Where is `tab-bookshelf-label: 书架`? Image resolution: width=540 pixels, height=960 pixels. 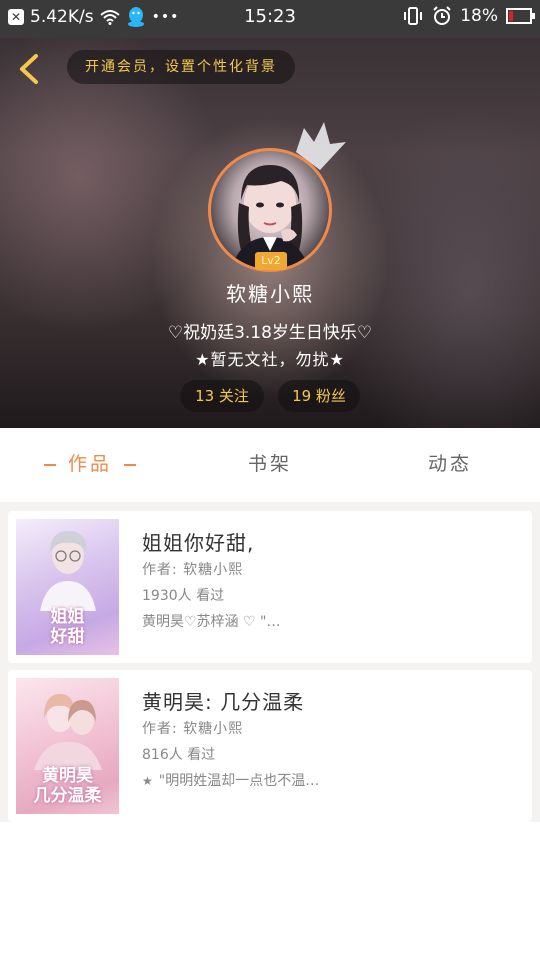
tab-bookshelf-label: 书架 is located at coordinates (269, 464).